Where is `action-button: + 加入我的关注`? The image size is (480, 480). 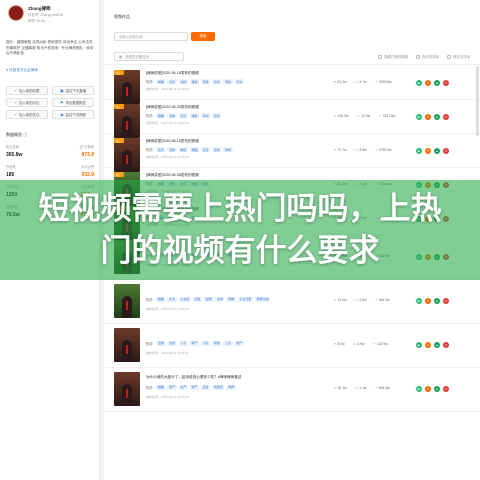
action-button: + 加入我的关注 is located at coordinates (27, 114).